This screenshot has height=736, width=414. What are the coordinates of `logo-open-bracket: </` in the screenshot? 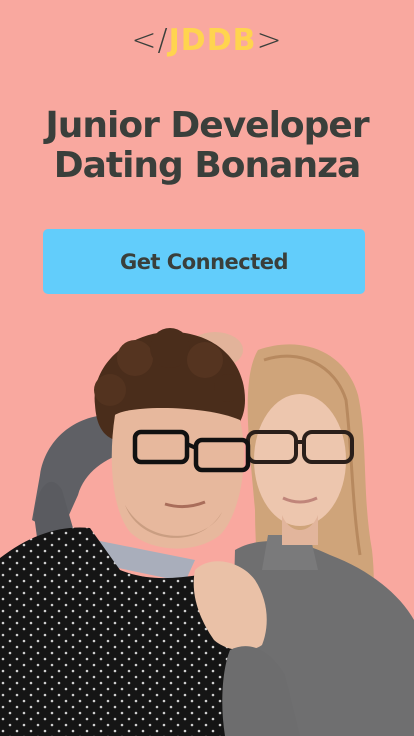 It's located at (150, 40).